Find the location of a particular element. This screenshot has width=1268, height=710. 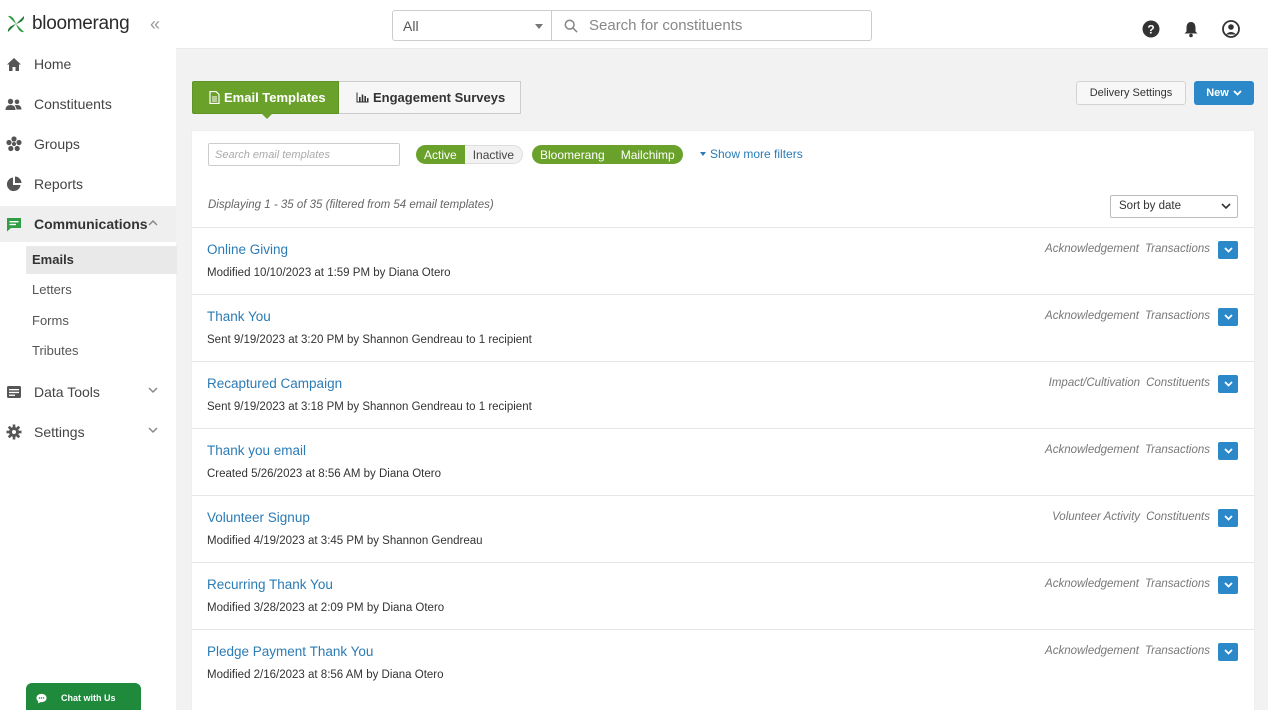

subnav-item-forms: Forms is located at coordinates (101, 321).